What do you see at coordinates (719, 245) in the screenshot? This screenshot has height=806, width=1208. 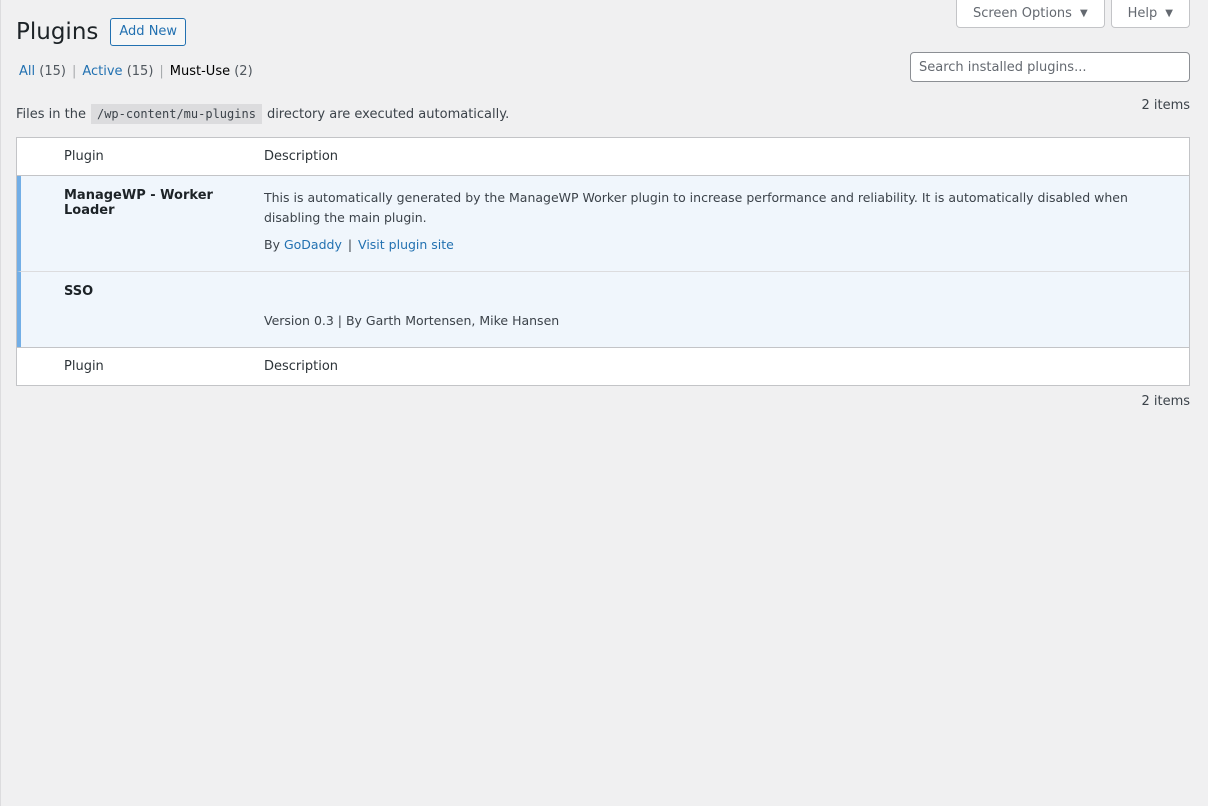 I see `plugin-meta: By GoDaddy | Visit plugin site` at bounding box center [719, 245].